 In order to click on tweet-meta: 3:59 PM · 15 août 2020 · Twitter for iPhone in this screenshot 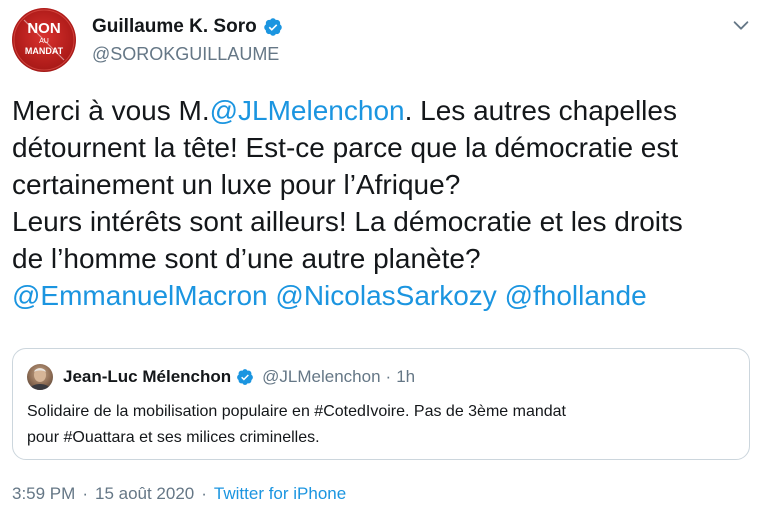, I will do `click(179, 494)`.